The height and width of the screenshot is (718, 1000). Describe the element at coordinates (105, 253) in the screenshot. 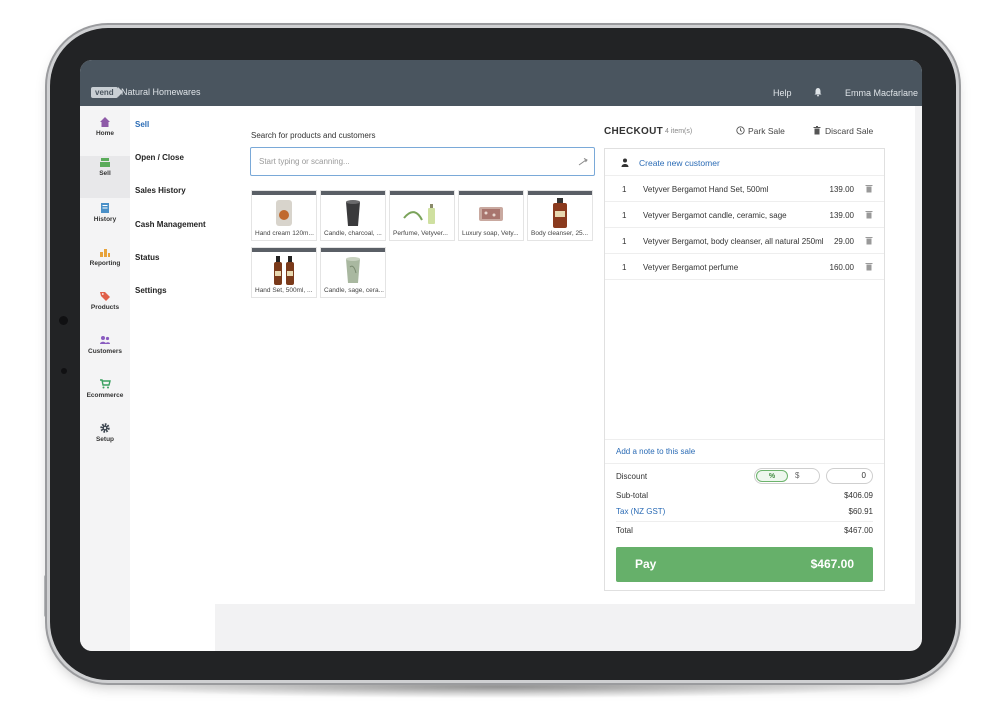

I see `reporting-icon` at that location.